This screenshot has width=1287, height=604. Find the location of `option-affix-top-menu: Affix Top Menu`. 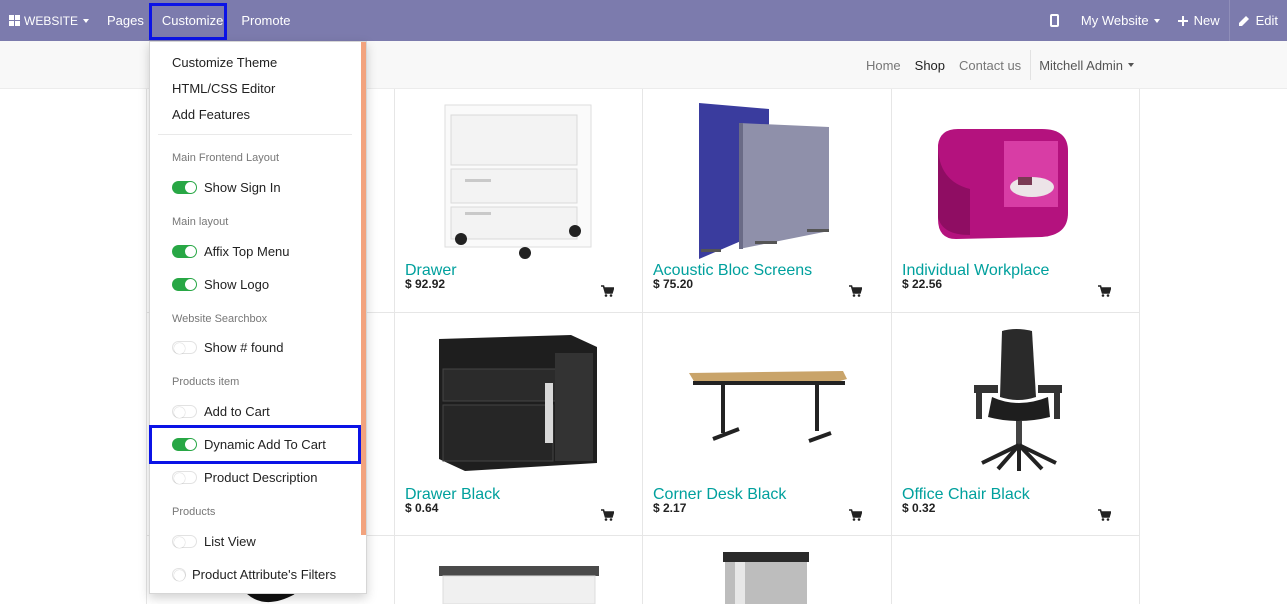

option-affix-top-menu: Affix Top Menu is located at coordinates (231, 251).